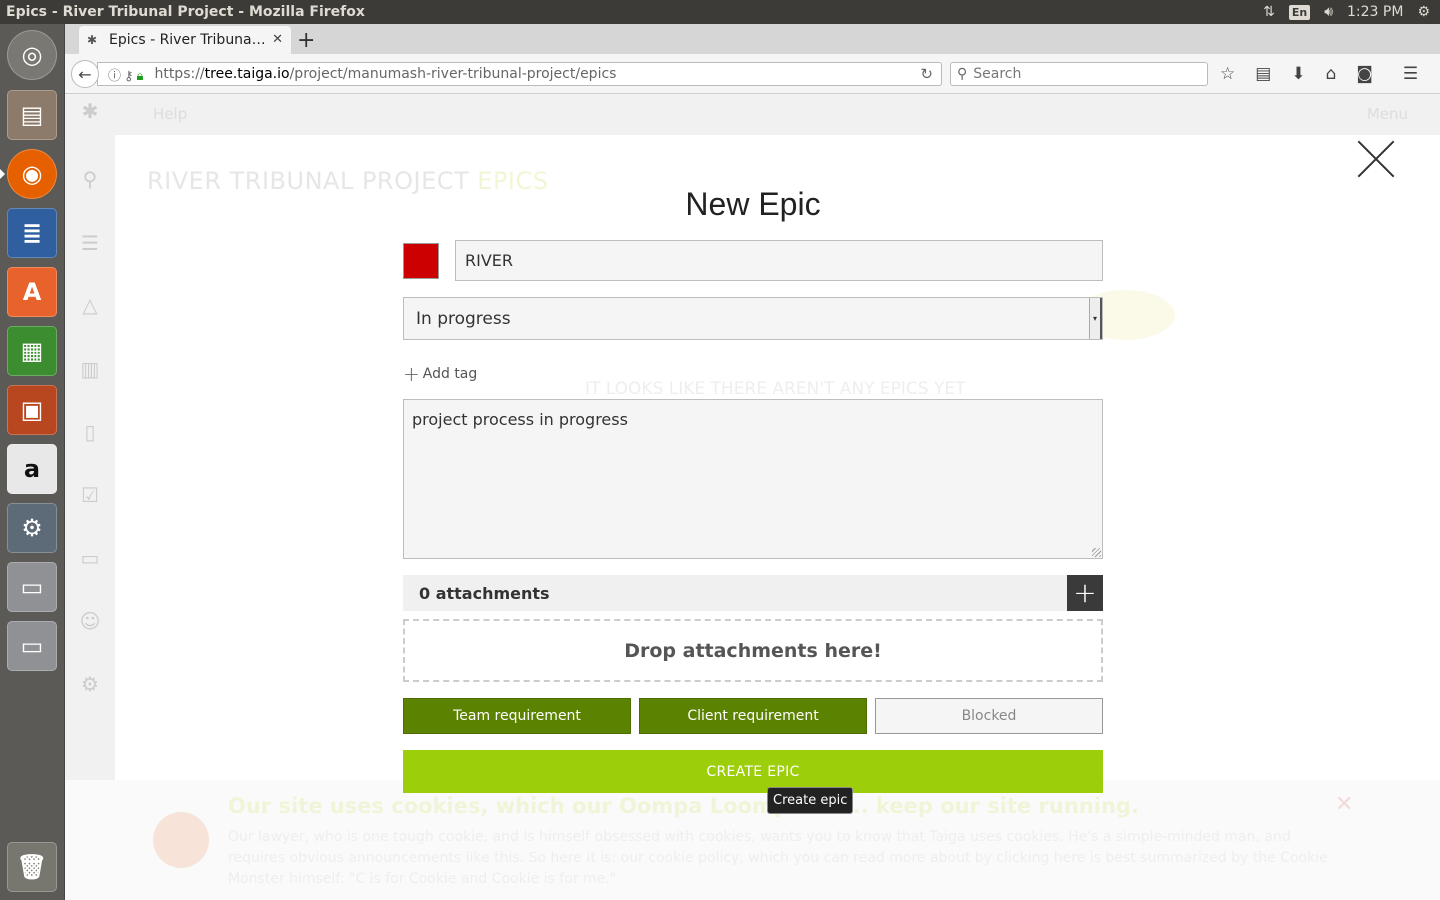 This screenshot has width=1440, height=900. What do you see at coordinates (90, 369) in the screenshot?
I see `backlog-icon: ▥` at bounding box center [90, 369].